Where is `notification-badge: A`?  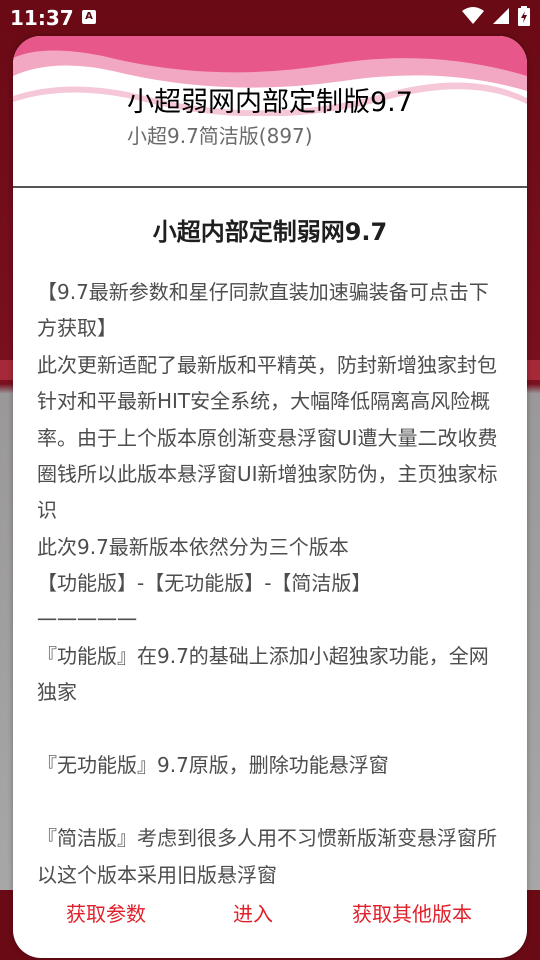
notification-badge: A is located at coordinates (89, 17).